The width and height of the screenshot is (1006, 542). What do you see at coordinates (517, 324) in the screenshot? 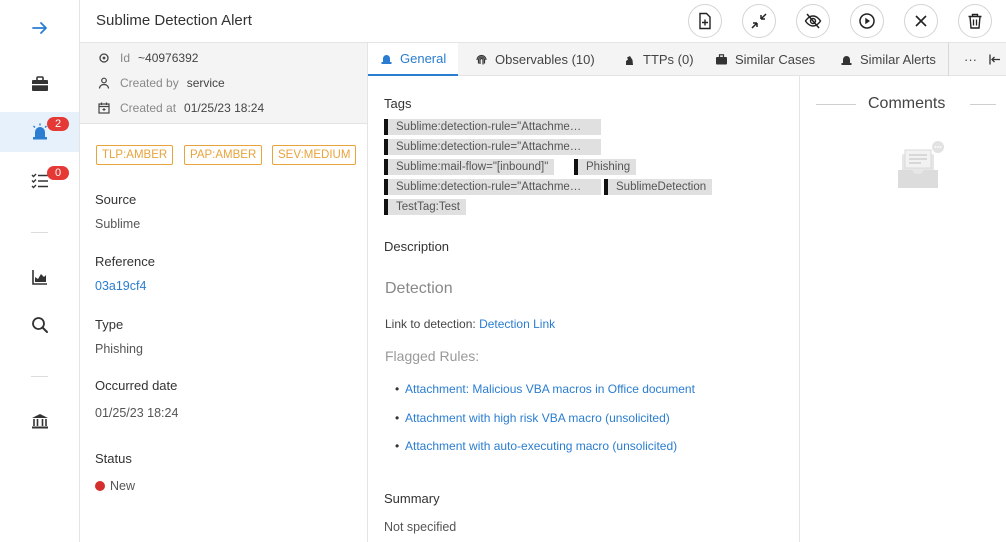
I see `detection-link: Detection Link` at bounding box center [517, 324].